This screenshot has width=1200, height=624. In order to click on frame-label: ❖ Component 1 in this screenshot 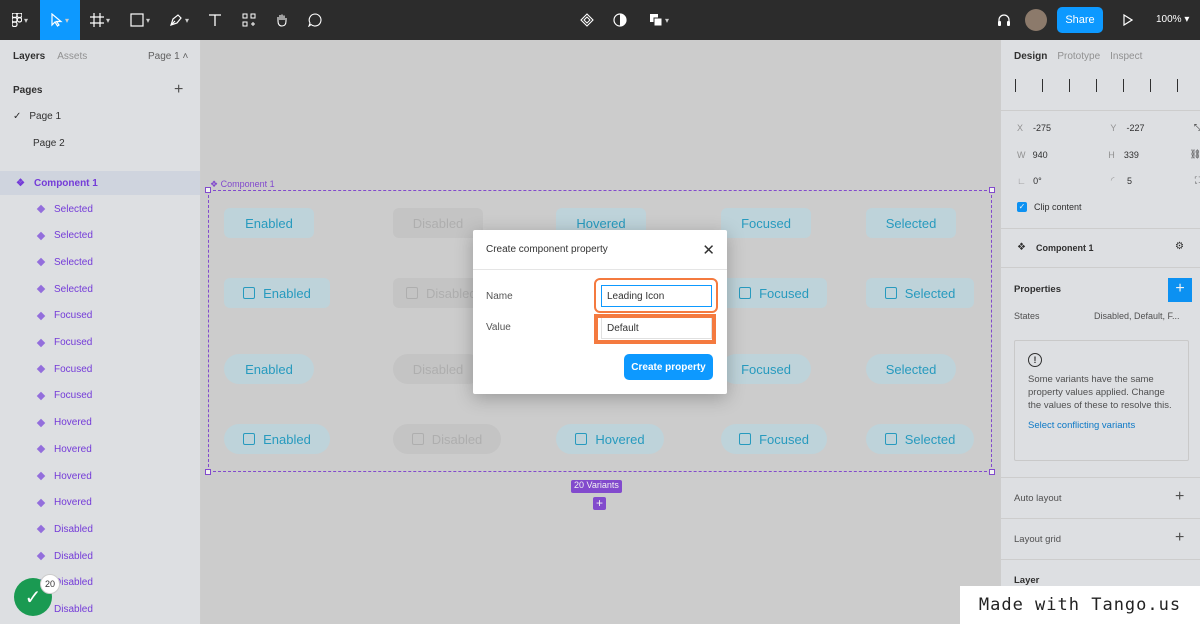, I will do `click(242, 184)`.